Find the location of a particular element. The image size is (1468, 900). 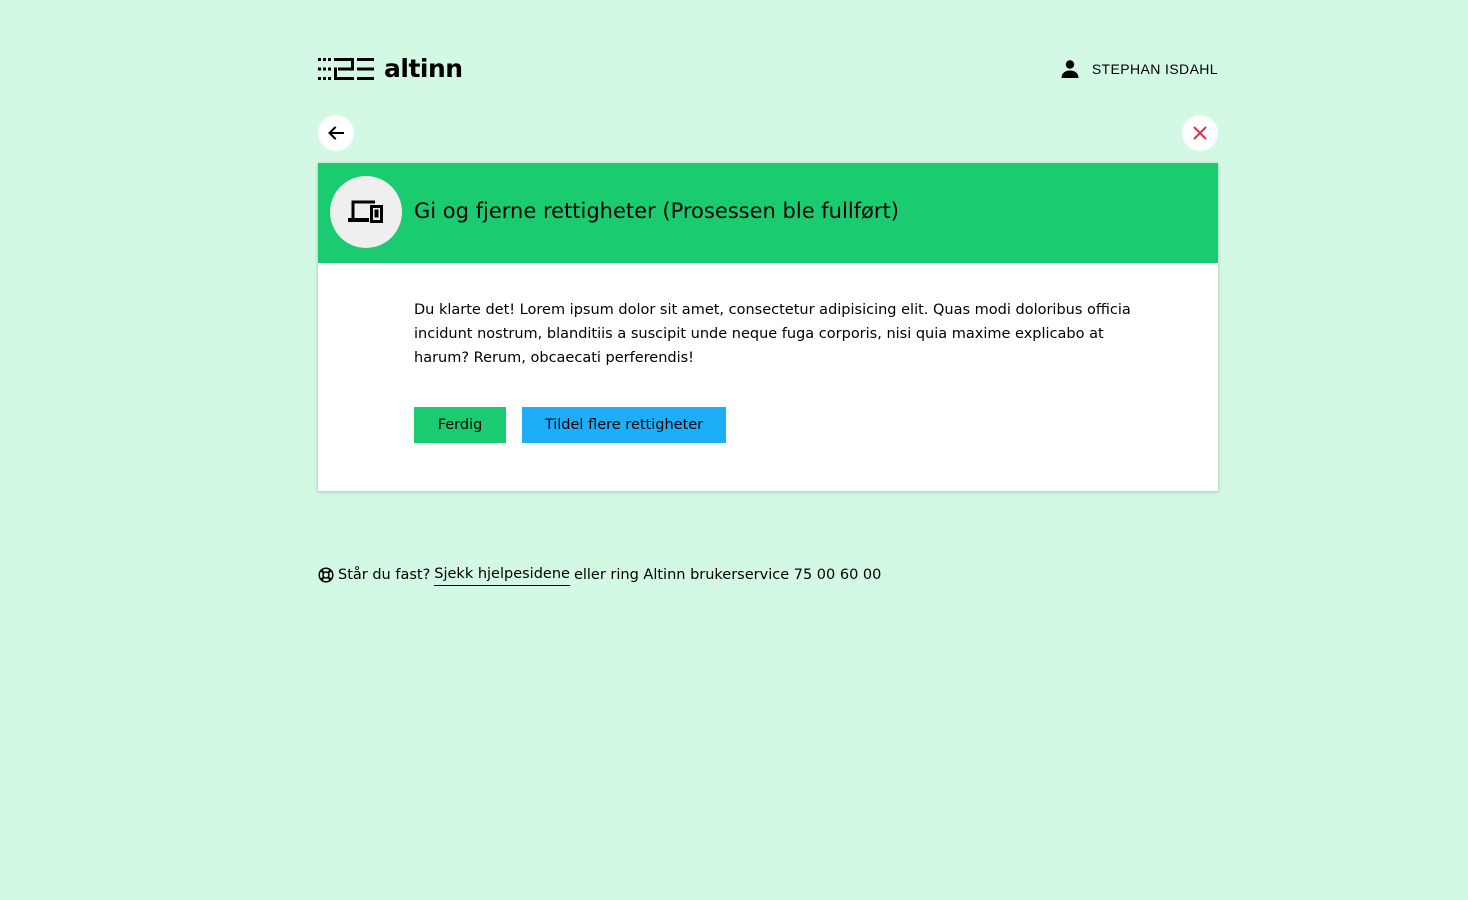

close-icon is located at coordinates (1200, 133).